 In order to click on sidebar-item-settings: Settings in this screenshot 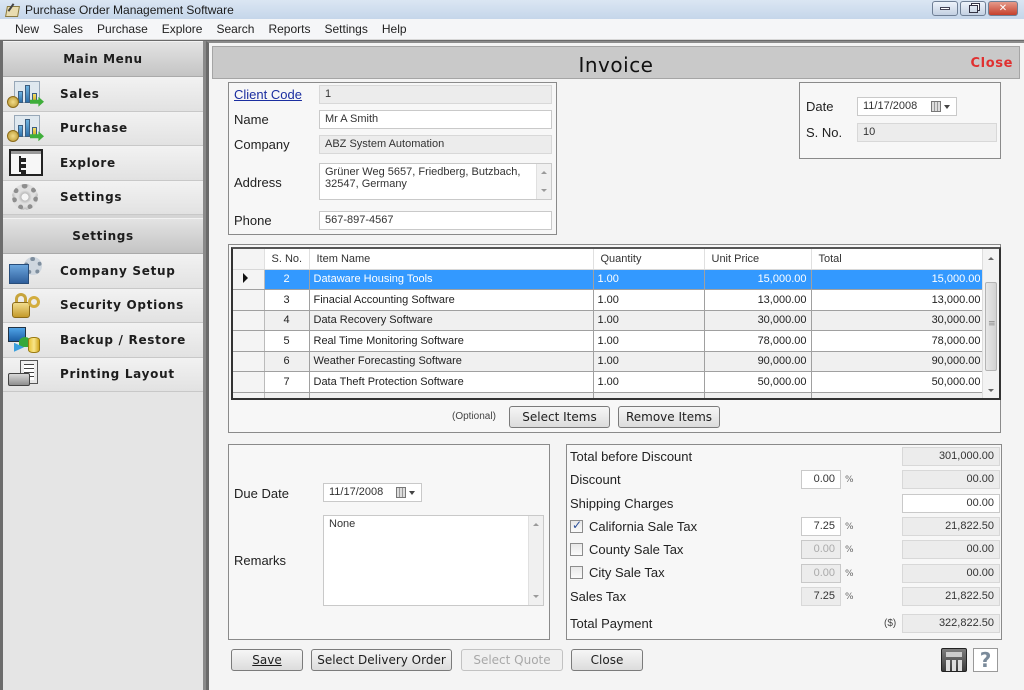, I will do `click(103, 197)`.